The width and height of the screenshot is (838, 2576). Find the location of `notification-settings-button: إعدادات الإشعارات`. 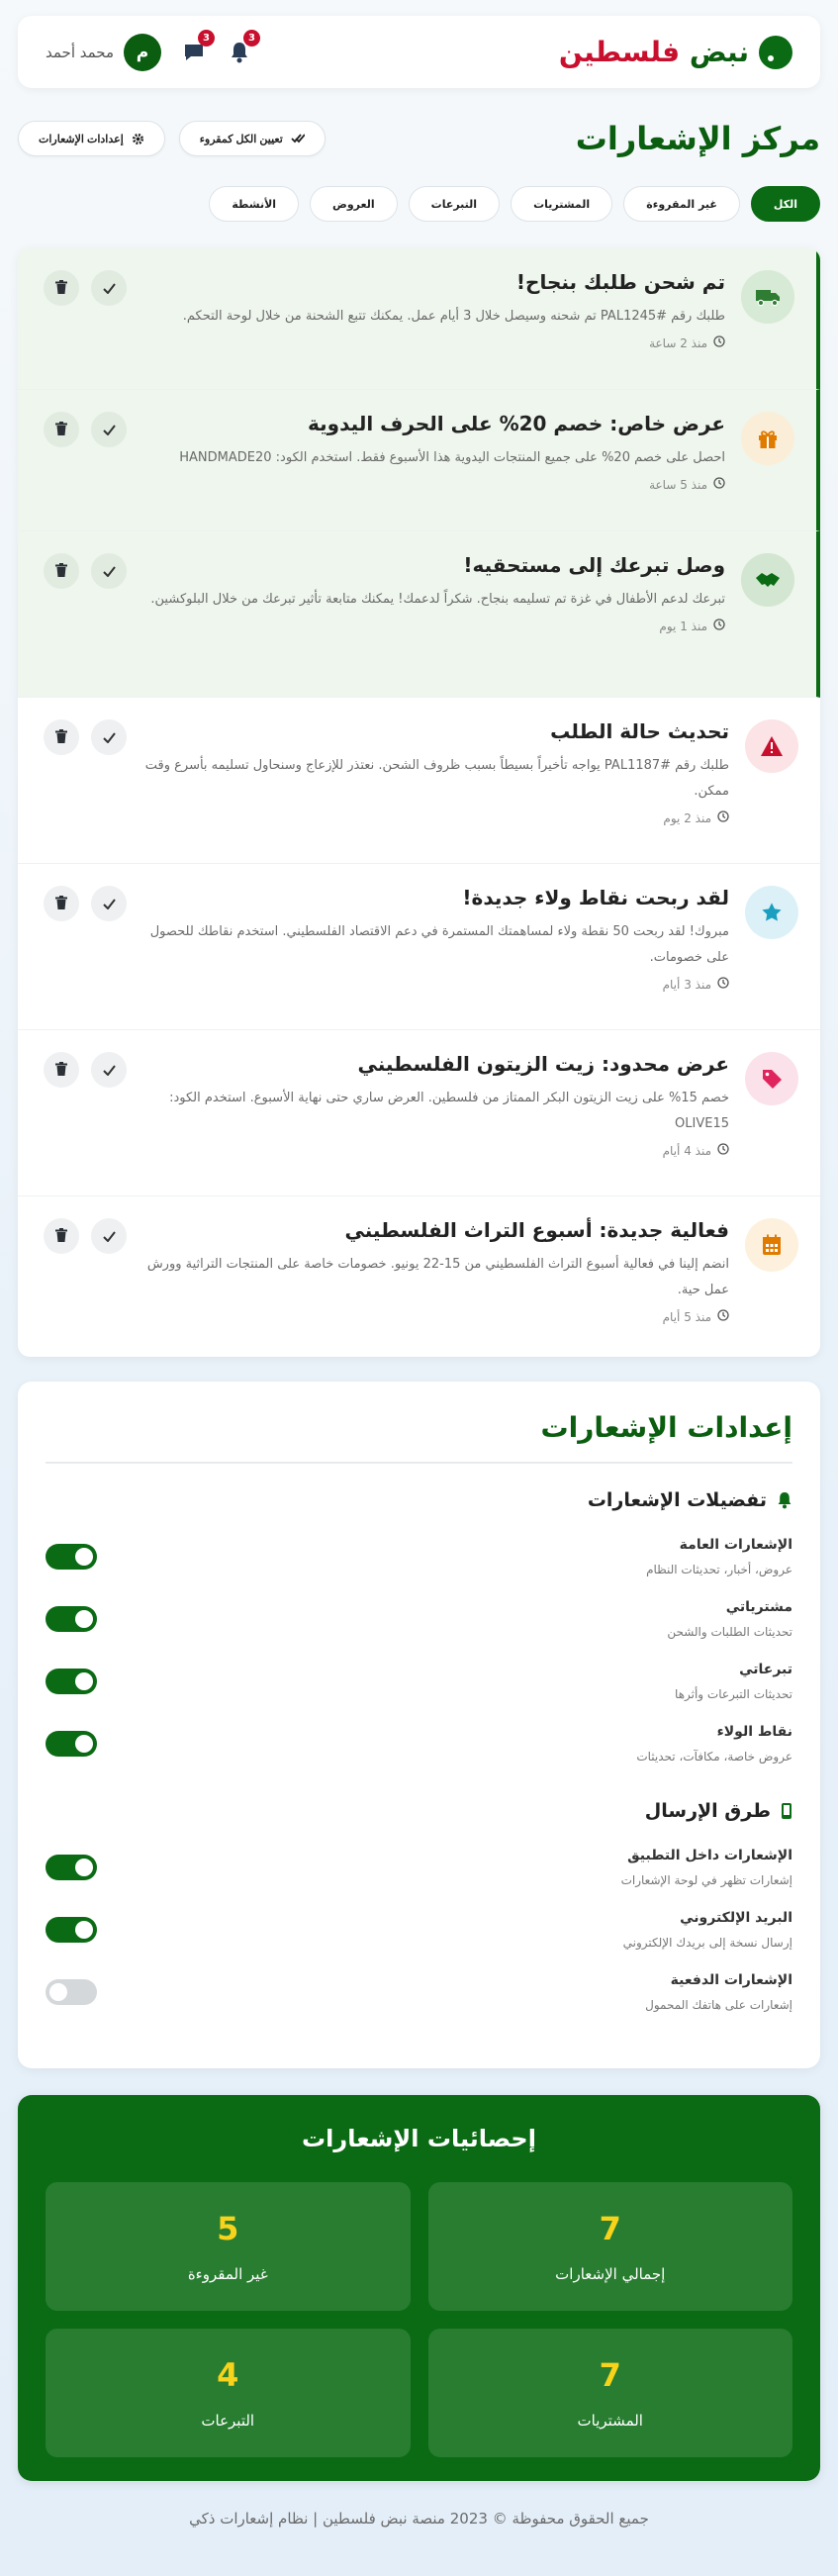

notification-settings-button: إعدادات الإشعارات is located at coordinates (91, 138).